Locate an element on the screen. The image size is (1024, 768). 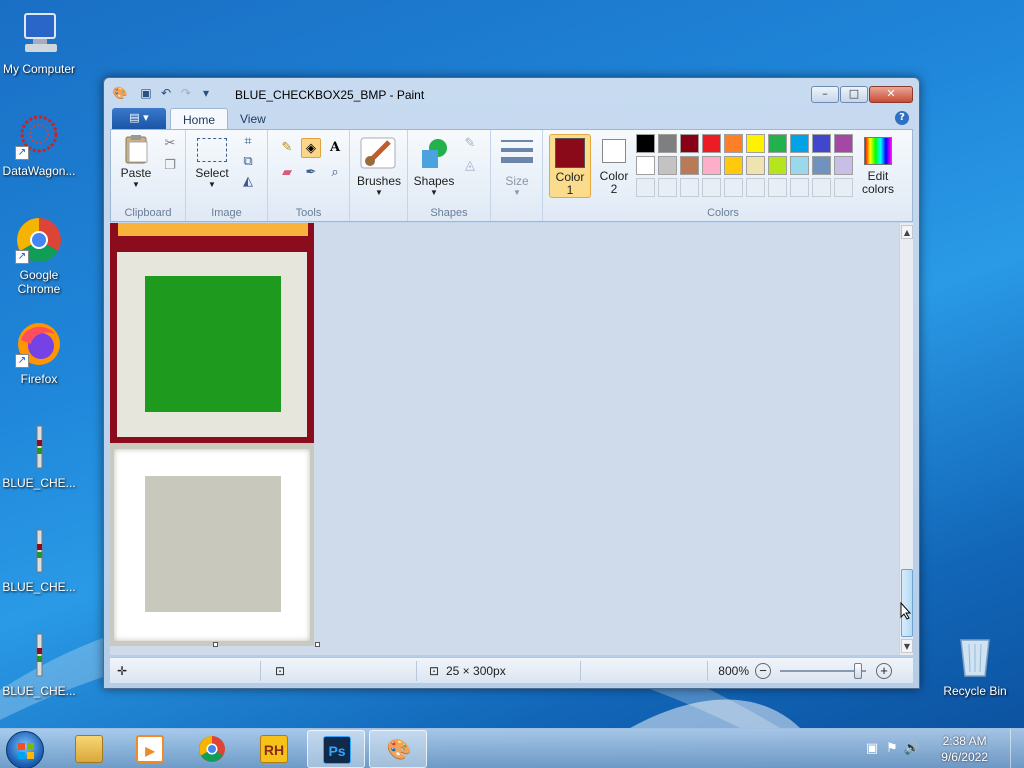
close-button: ✕ is located at coordinates (891, 94).